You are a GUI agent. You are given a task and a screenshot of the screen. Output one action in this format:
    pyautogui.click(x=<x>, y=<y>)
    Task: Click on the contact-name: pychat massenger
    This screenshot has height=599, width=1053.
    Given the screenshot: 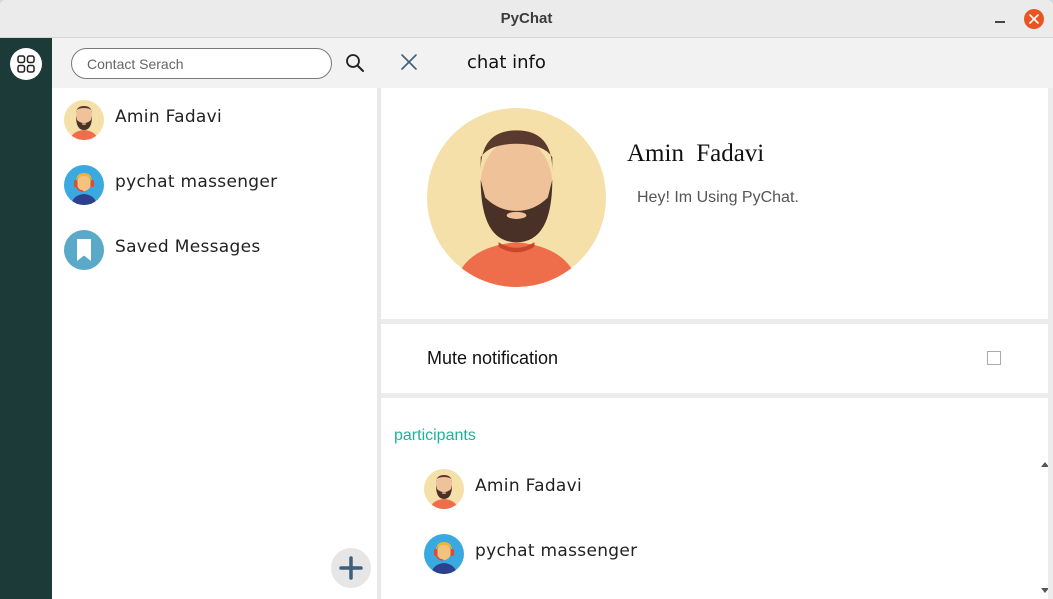 What is the action you would take?
    pyautogui.click(x=196, y=182)
    